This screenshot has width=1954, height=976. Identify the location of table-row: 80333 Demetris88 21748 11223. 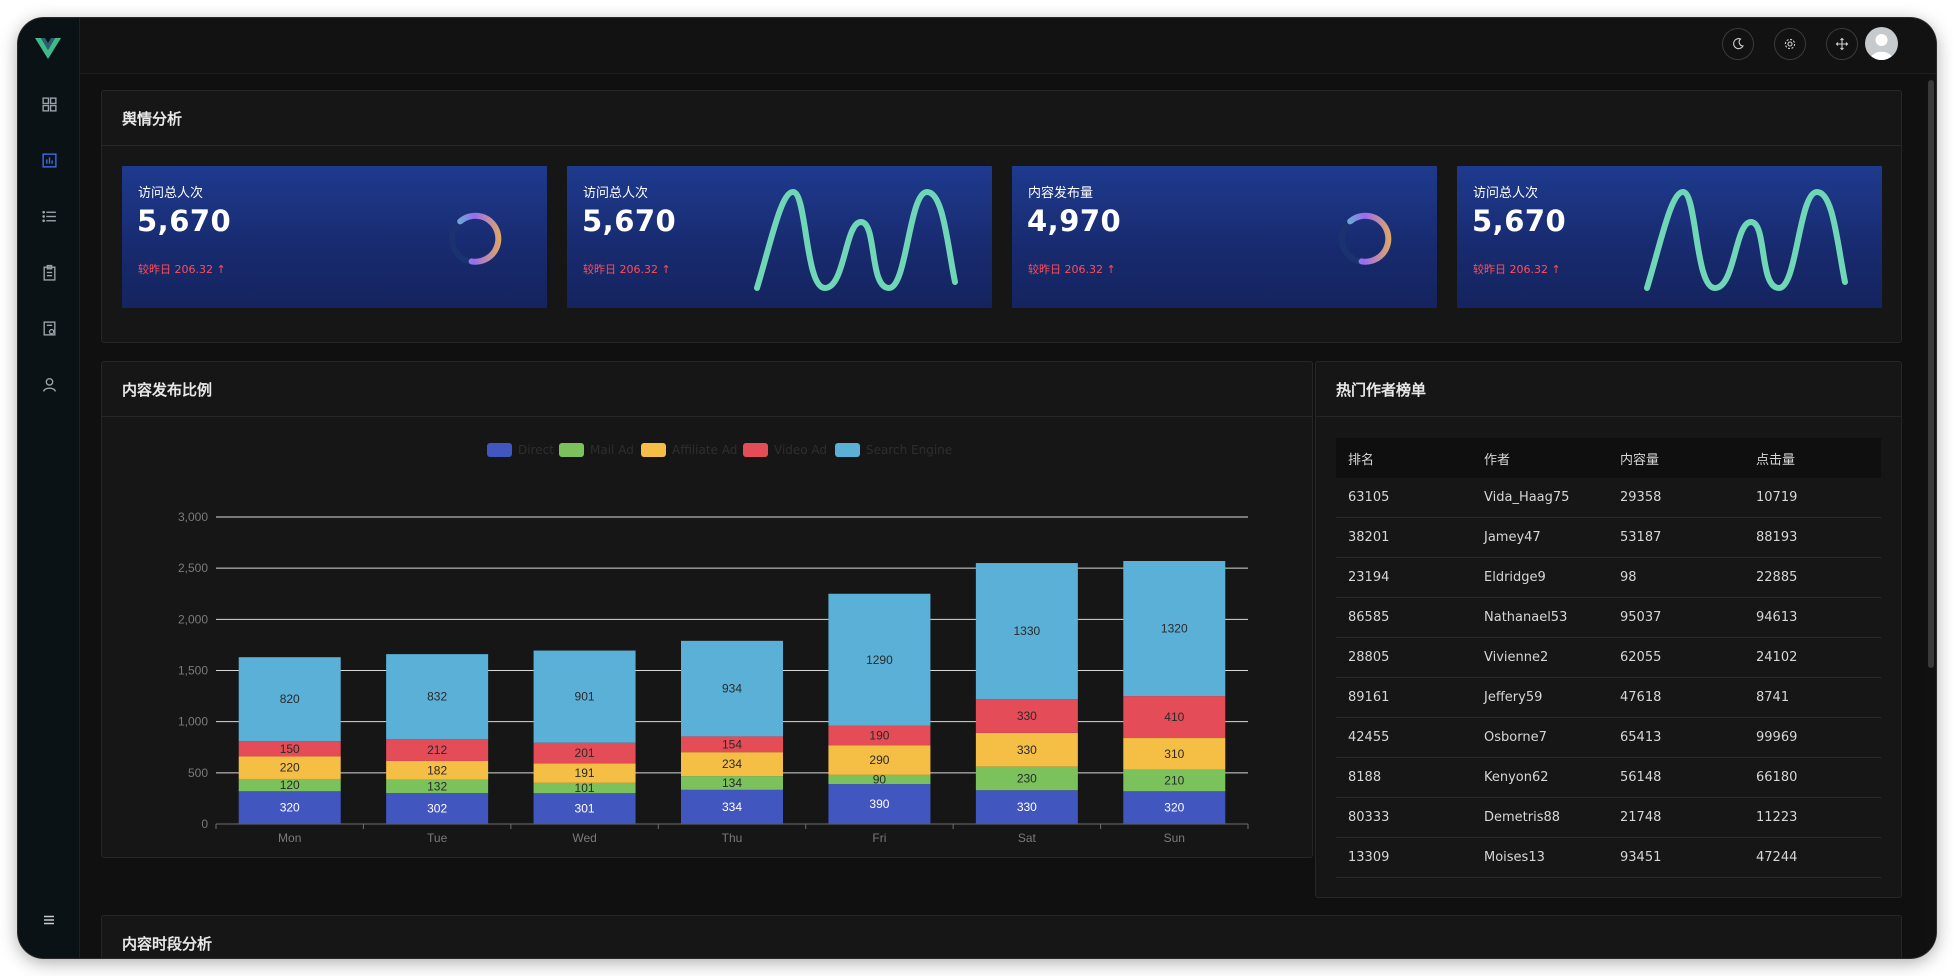
(1608, 818).